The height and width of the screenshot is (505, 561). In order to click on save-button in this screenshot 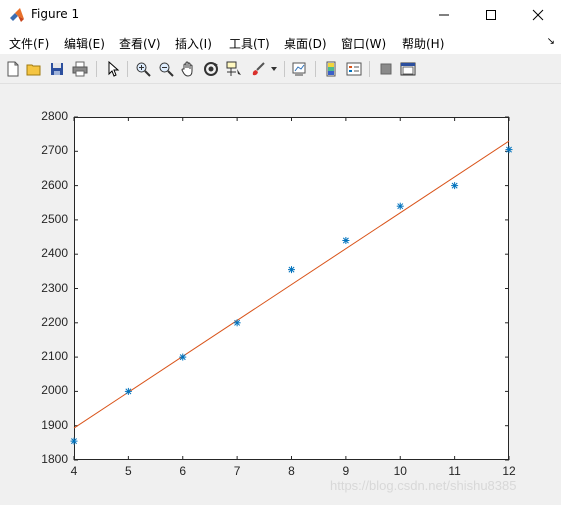, I will do `click(57, 69)`.